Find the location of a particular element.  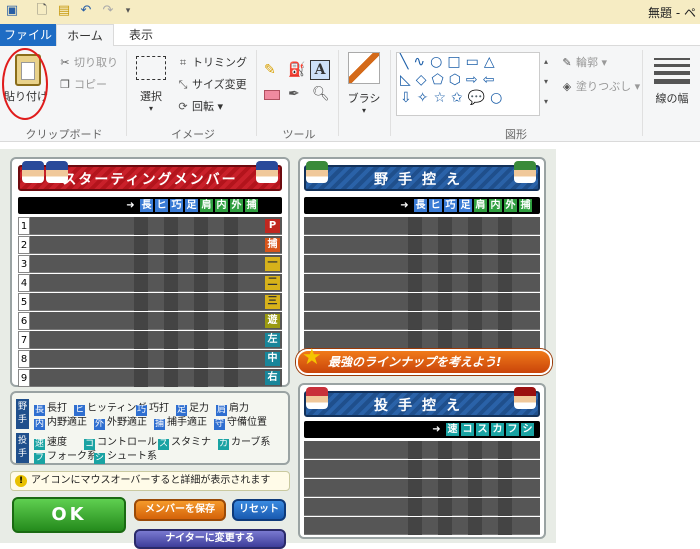

stat-icon: ス is located at coordinates (482, 429).